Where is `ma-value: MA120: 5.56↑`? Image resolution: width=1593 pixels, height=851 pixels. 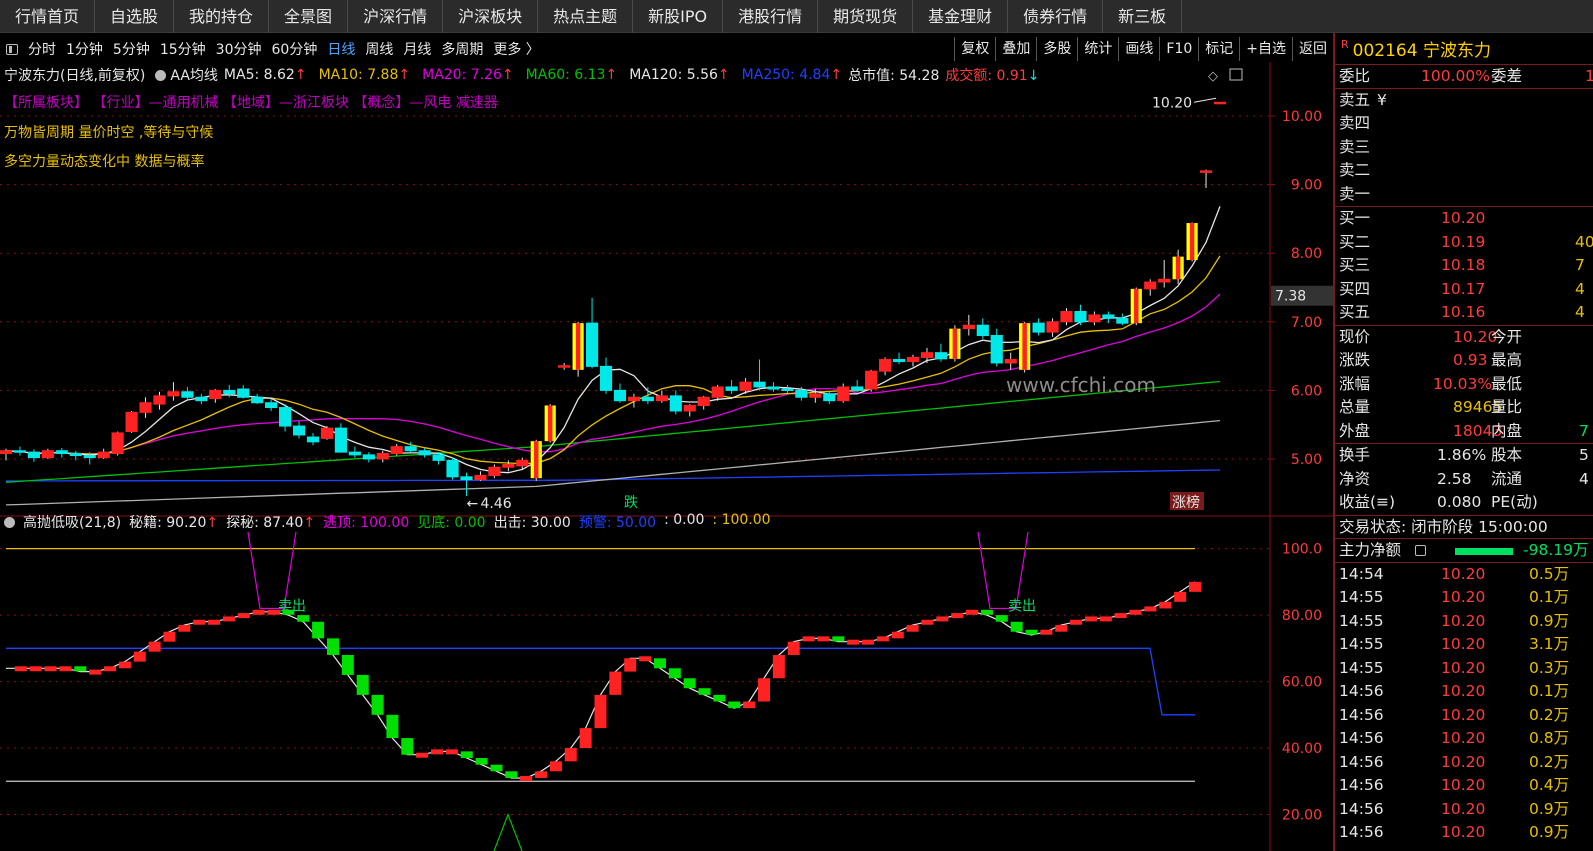
ma-value: MA120: 5.56↑ is located at coordinates (679, 75).